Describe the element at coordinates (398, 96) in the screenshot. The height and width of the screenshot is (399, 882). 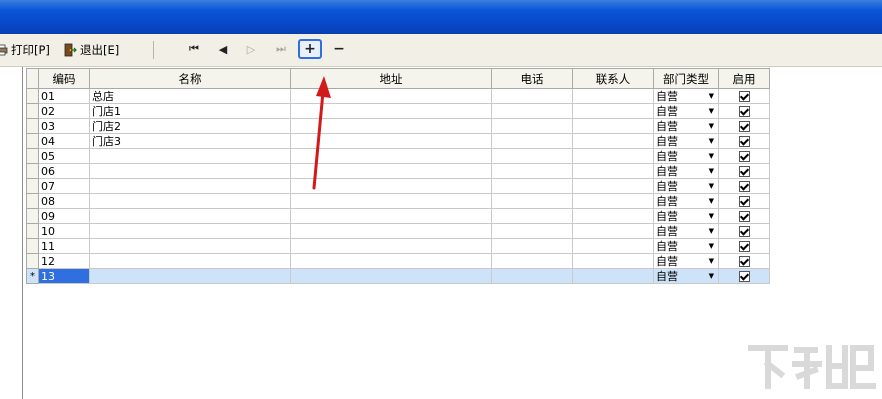
I see `table-row: 01 总店 自营 ▼` at that location.